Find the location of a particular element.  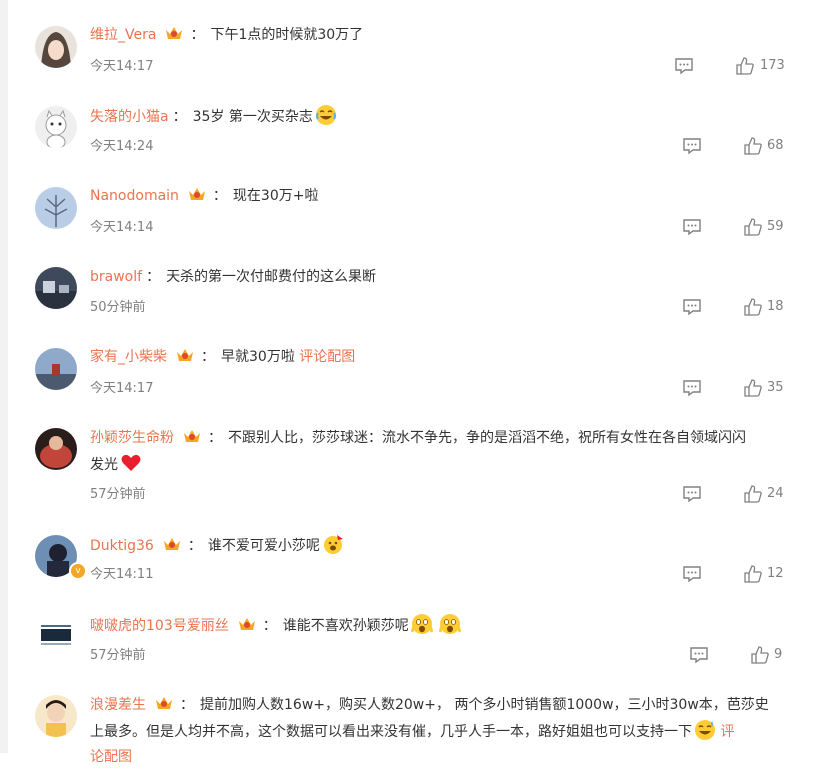

comment-text: 不跟别人比，莎莎球迷：流水不争先，争的是滔滔不绝，祝所有女性在各自领域闪闪 is located at coordinates (487, 438).